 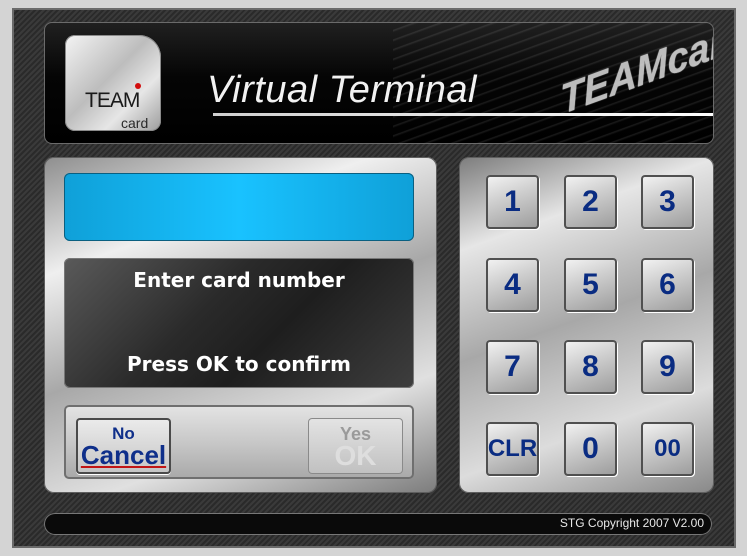 What do you see at coordinates (463, 114) in the screenshot?
I see `header-divider` at bounding box center [463, 114].